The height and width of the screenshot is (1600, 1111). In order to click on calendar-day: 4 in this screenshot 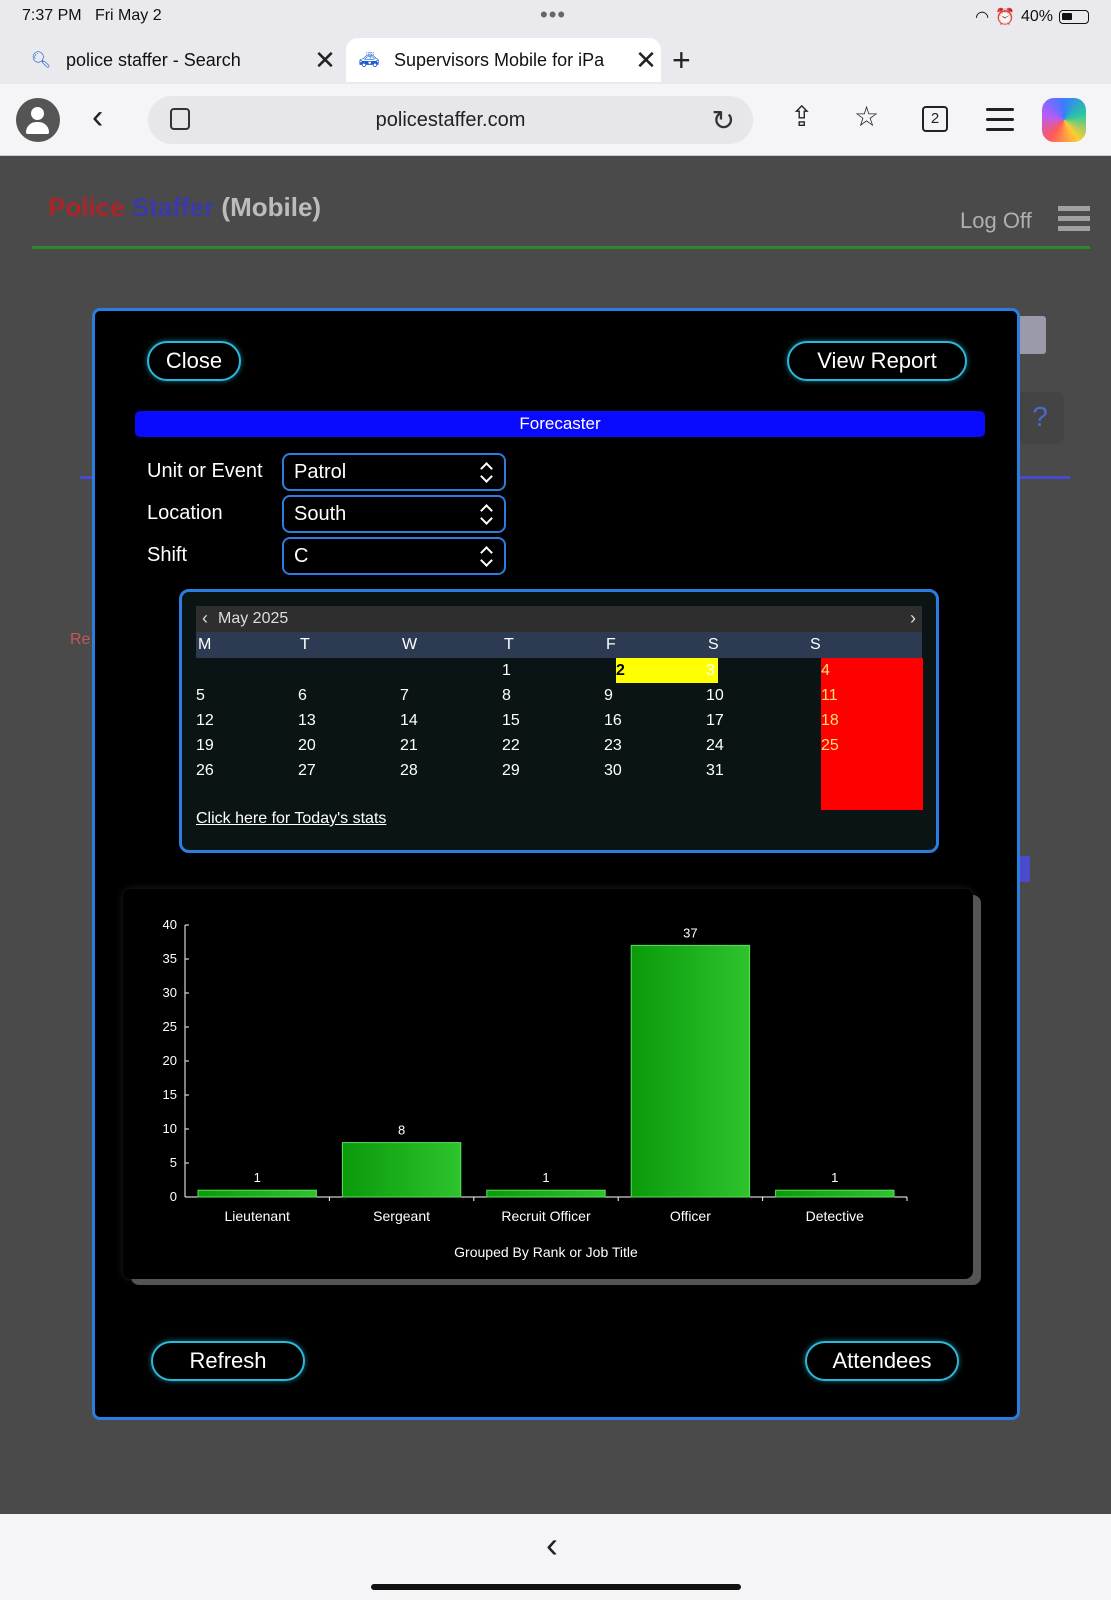, I will do `click(825, 670)`.